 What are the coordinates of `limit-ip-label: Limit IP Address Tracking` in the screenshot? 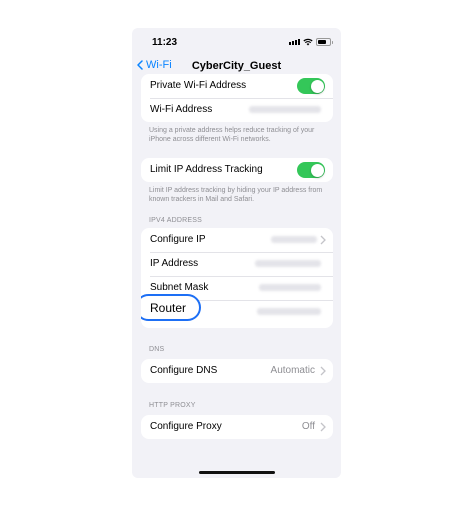 It's located at (206, 169).